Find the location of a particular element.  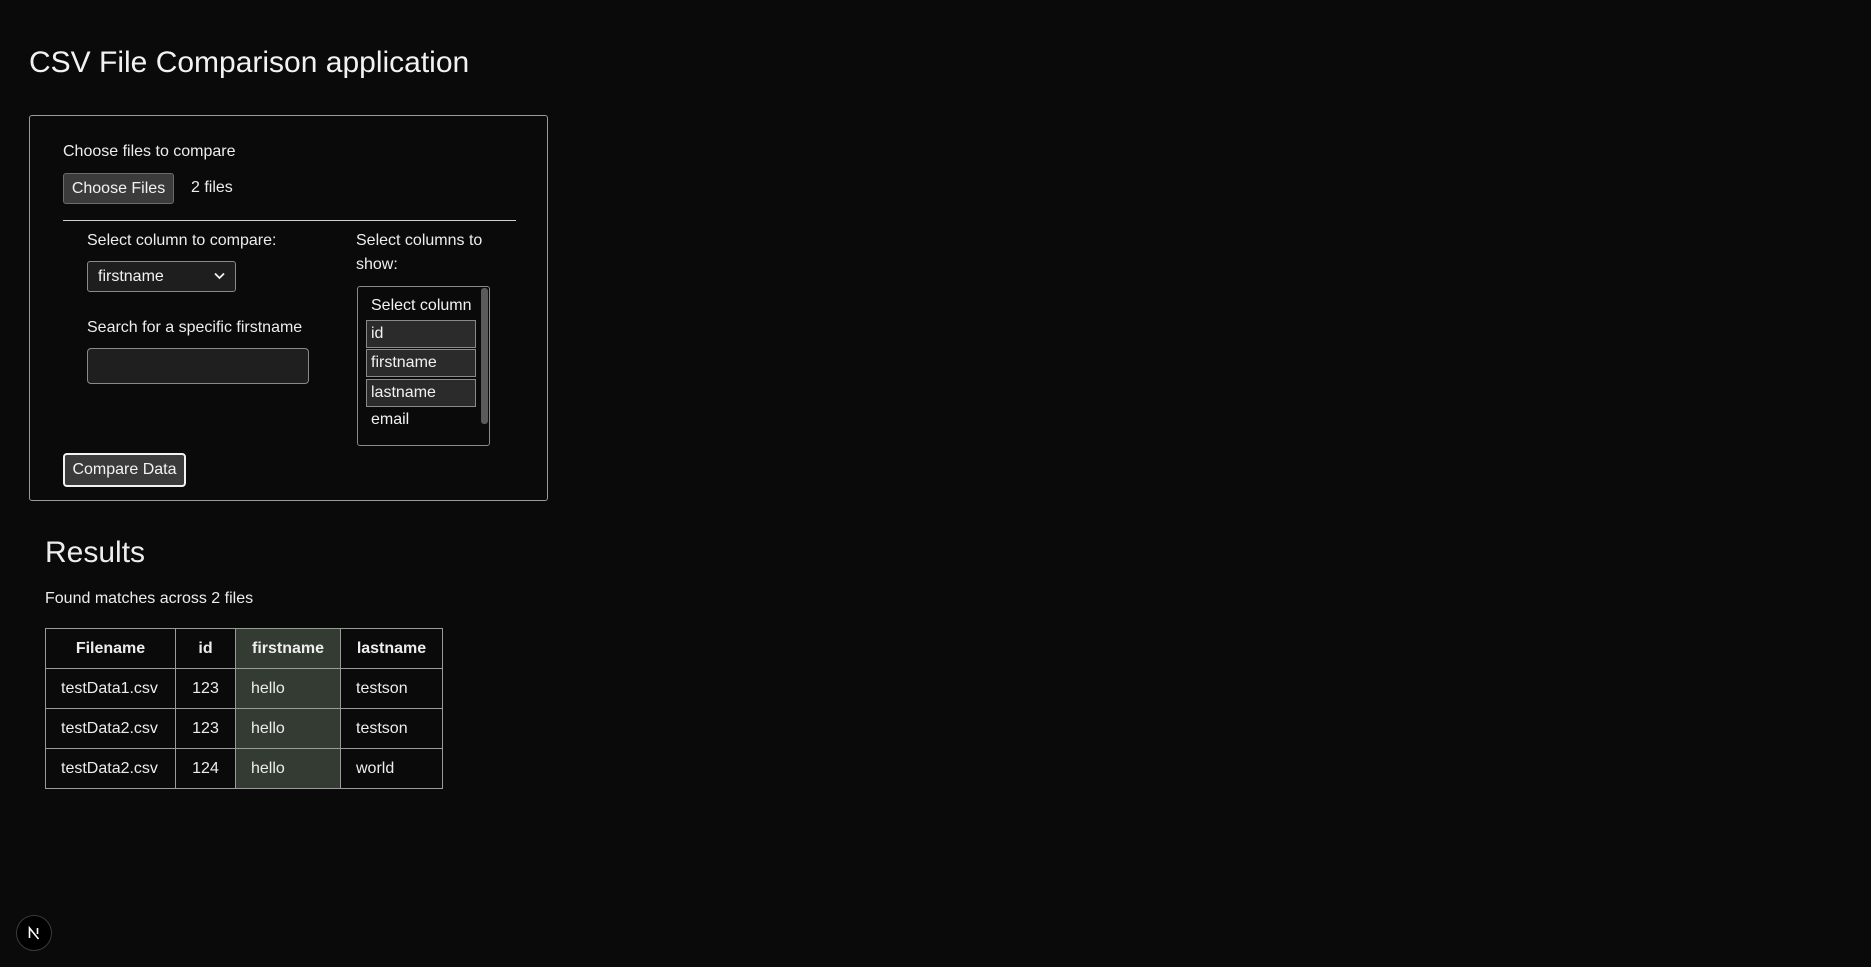

option-lastname: lastname is located at coordinates (421, 393).